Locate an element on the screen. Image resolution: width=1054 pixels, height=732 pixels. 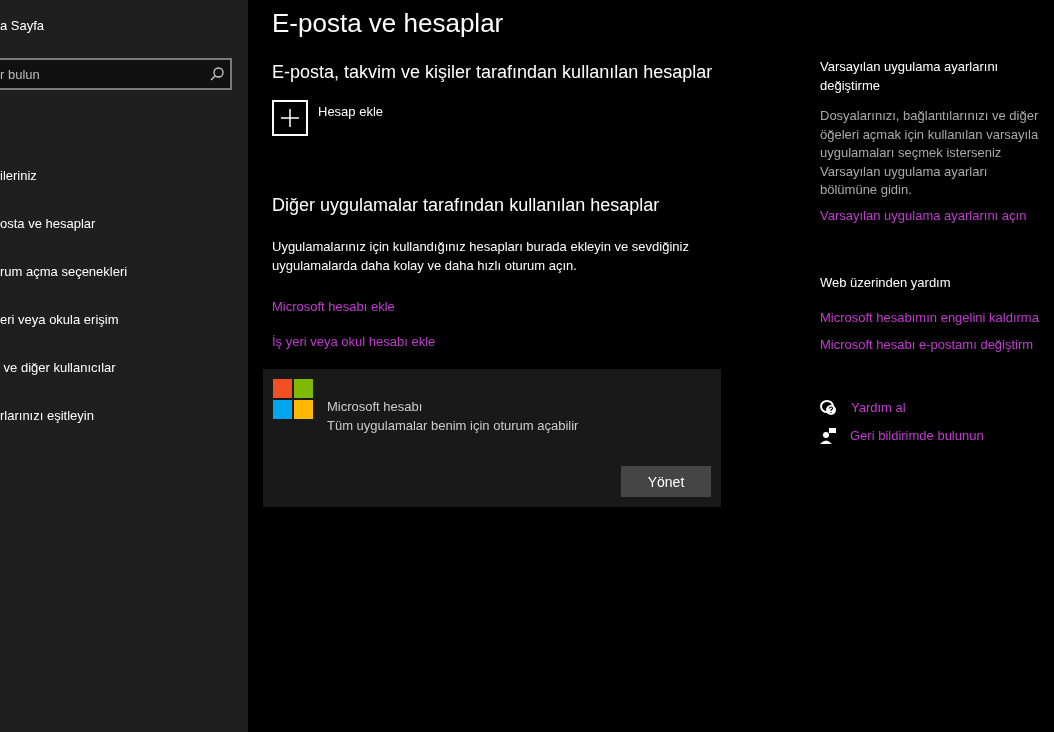
sidebar-item: rlarınızı eşitleyin is located at coordinates (124, 418).